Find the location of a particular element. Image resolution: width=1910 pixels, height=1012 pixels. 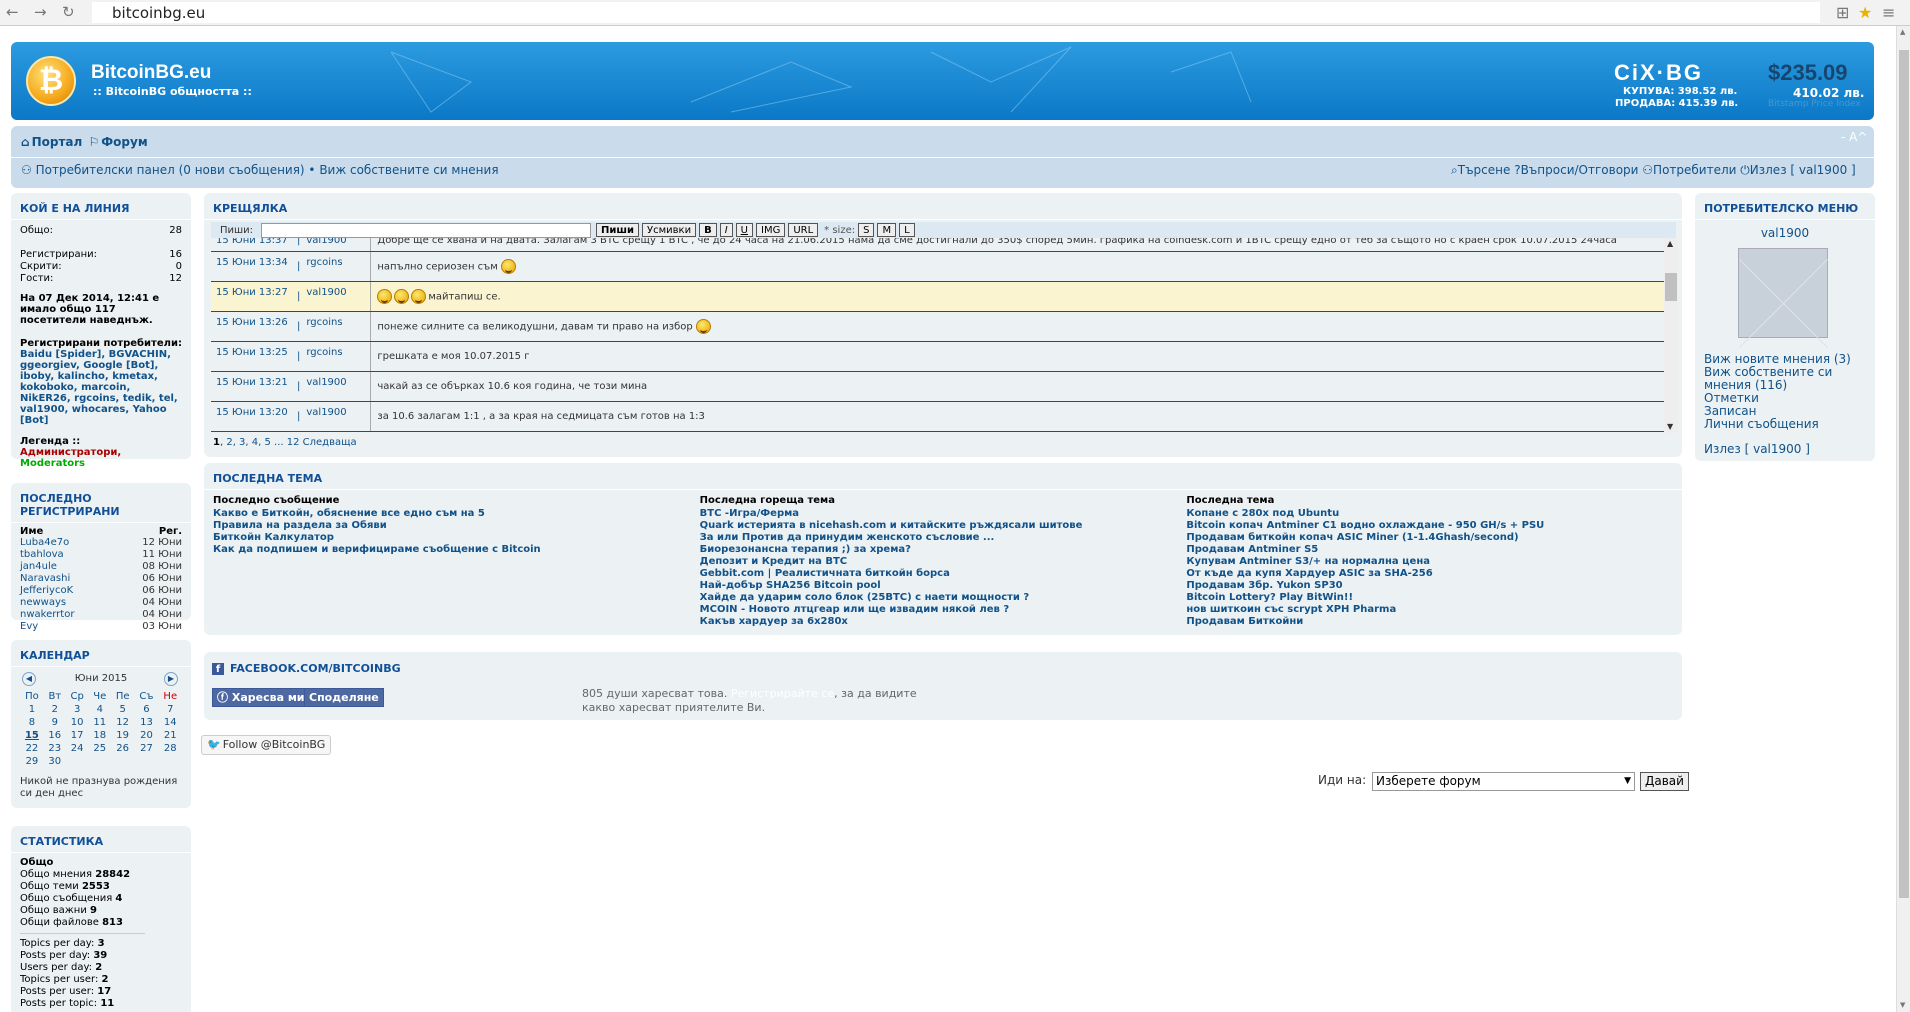

calendar-day: 9 is located at coordinates (55, 722).